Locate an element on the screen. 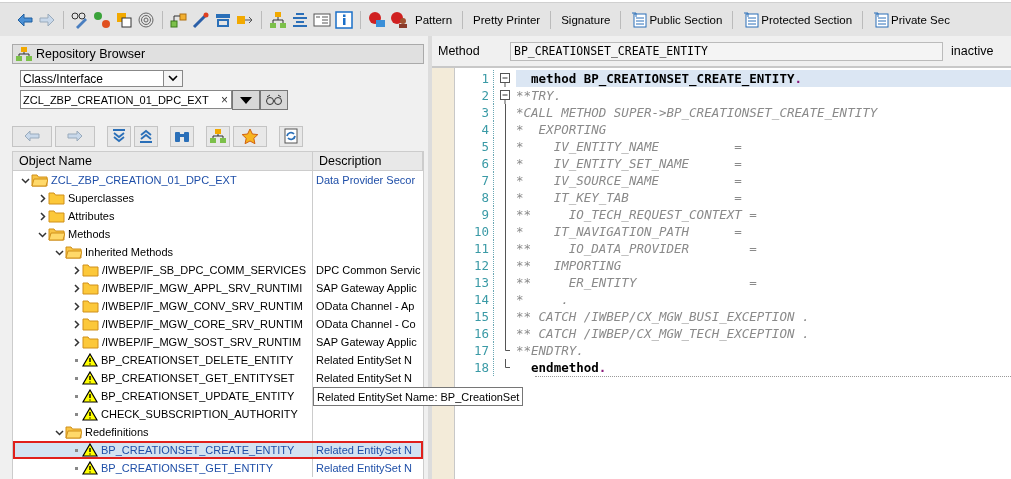 Image resolution: width=1011 pixels, height=479 pixels. collapse-all-button is located at coordinates (146, 136).